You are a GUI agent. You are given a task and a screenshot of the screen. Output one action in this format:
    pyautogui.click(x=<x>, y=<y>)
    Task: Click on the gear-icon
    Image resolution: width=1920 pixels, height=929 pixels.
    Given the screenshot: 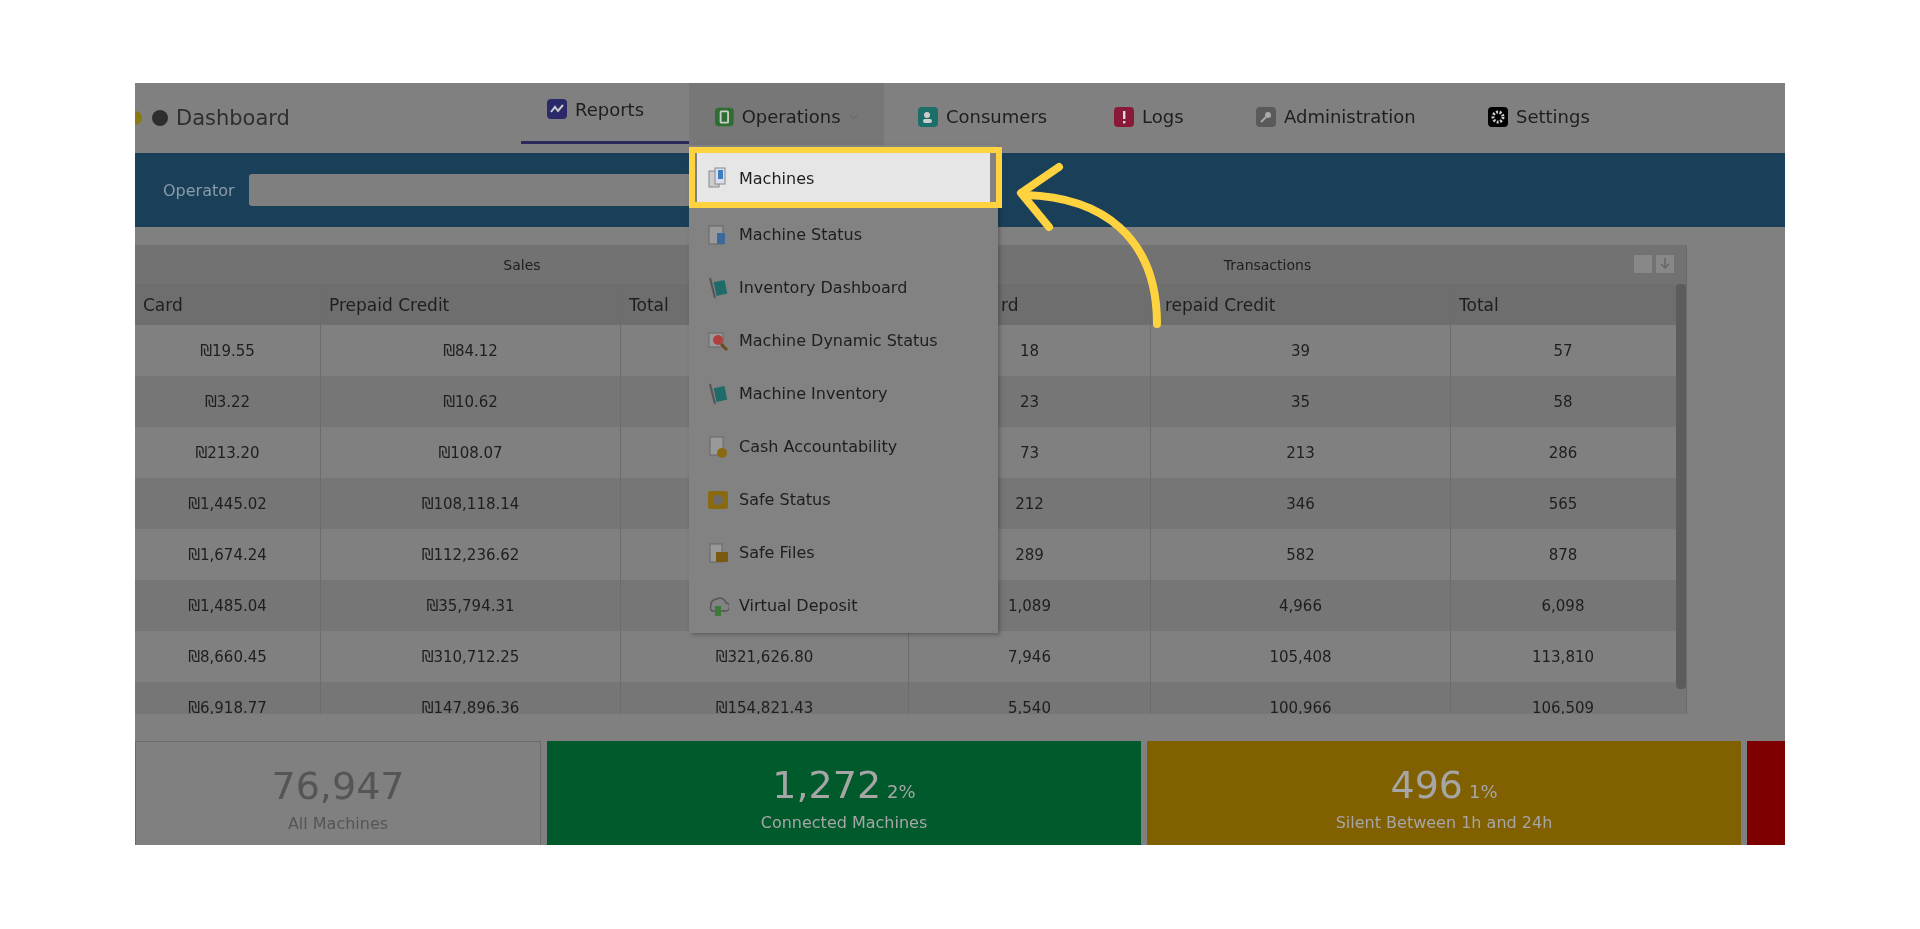 What is the action you would take?
    pyautogui.click(x=1498, y=116)
    